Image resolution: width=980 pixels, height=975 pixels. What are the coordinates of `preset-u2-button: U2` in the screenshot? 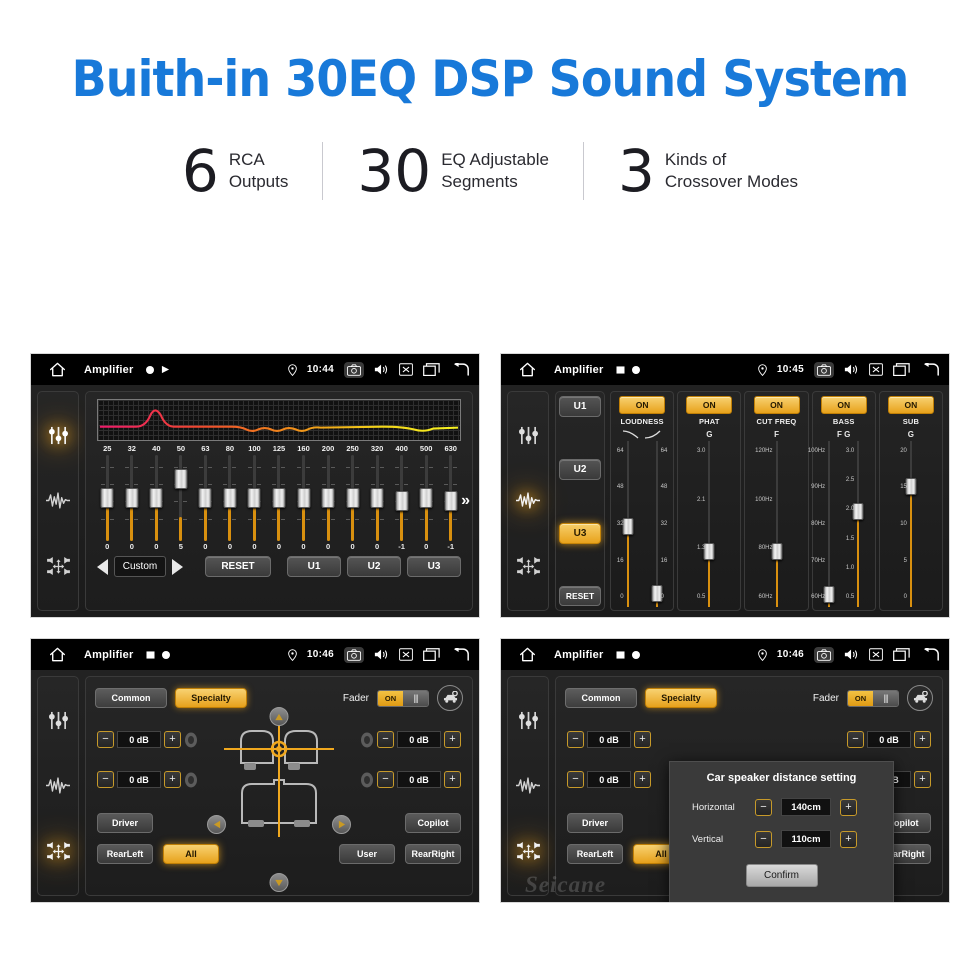 It's located at (374, 566).